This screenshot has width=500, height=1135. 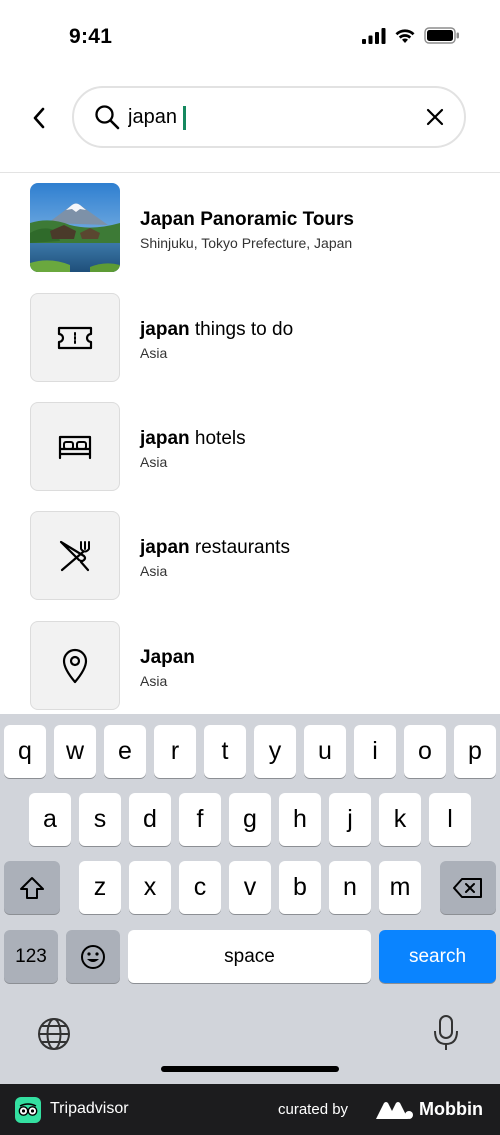 What do you see at coordinates (91, 36) in the screenshot?
I see `status-time: 9:41` at bounding box center [91, 36].